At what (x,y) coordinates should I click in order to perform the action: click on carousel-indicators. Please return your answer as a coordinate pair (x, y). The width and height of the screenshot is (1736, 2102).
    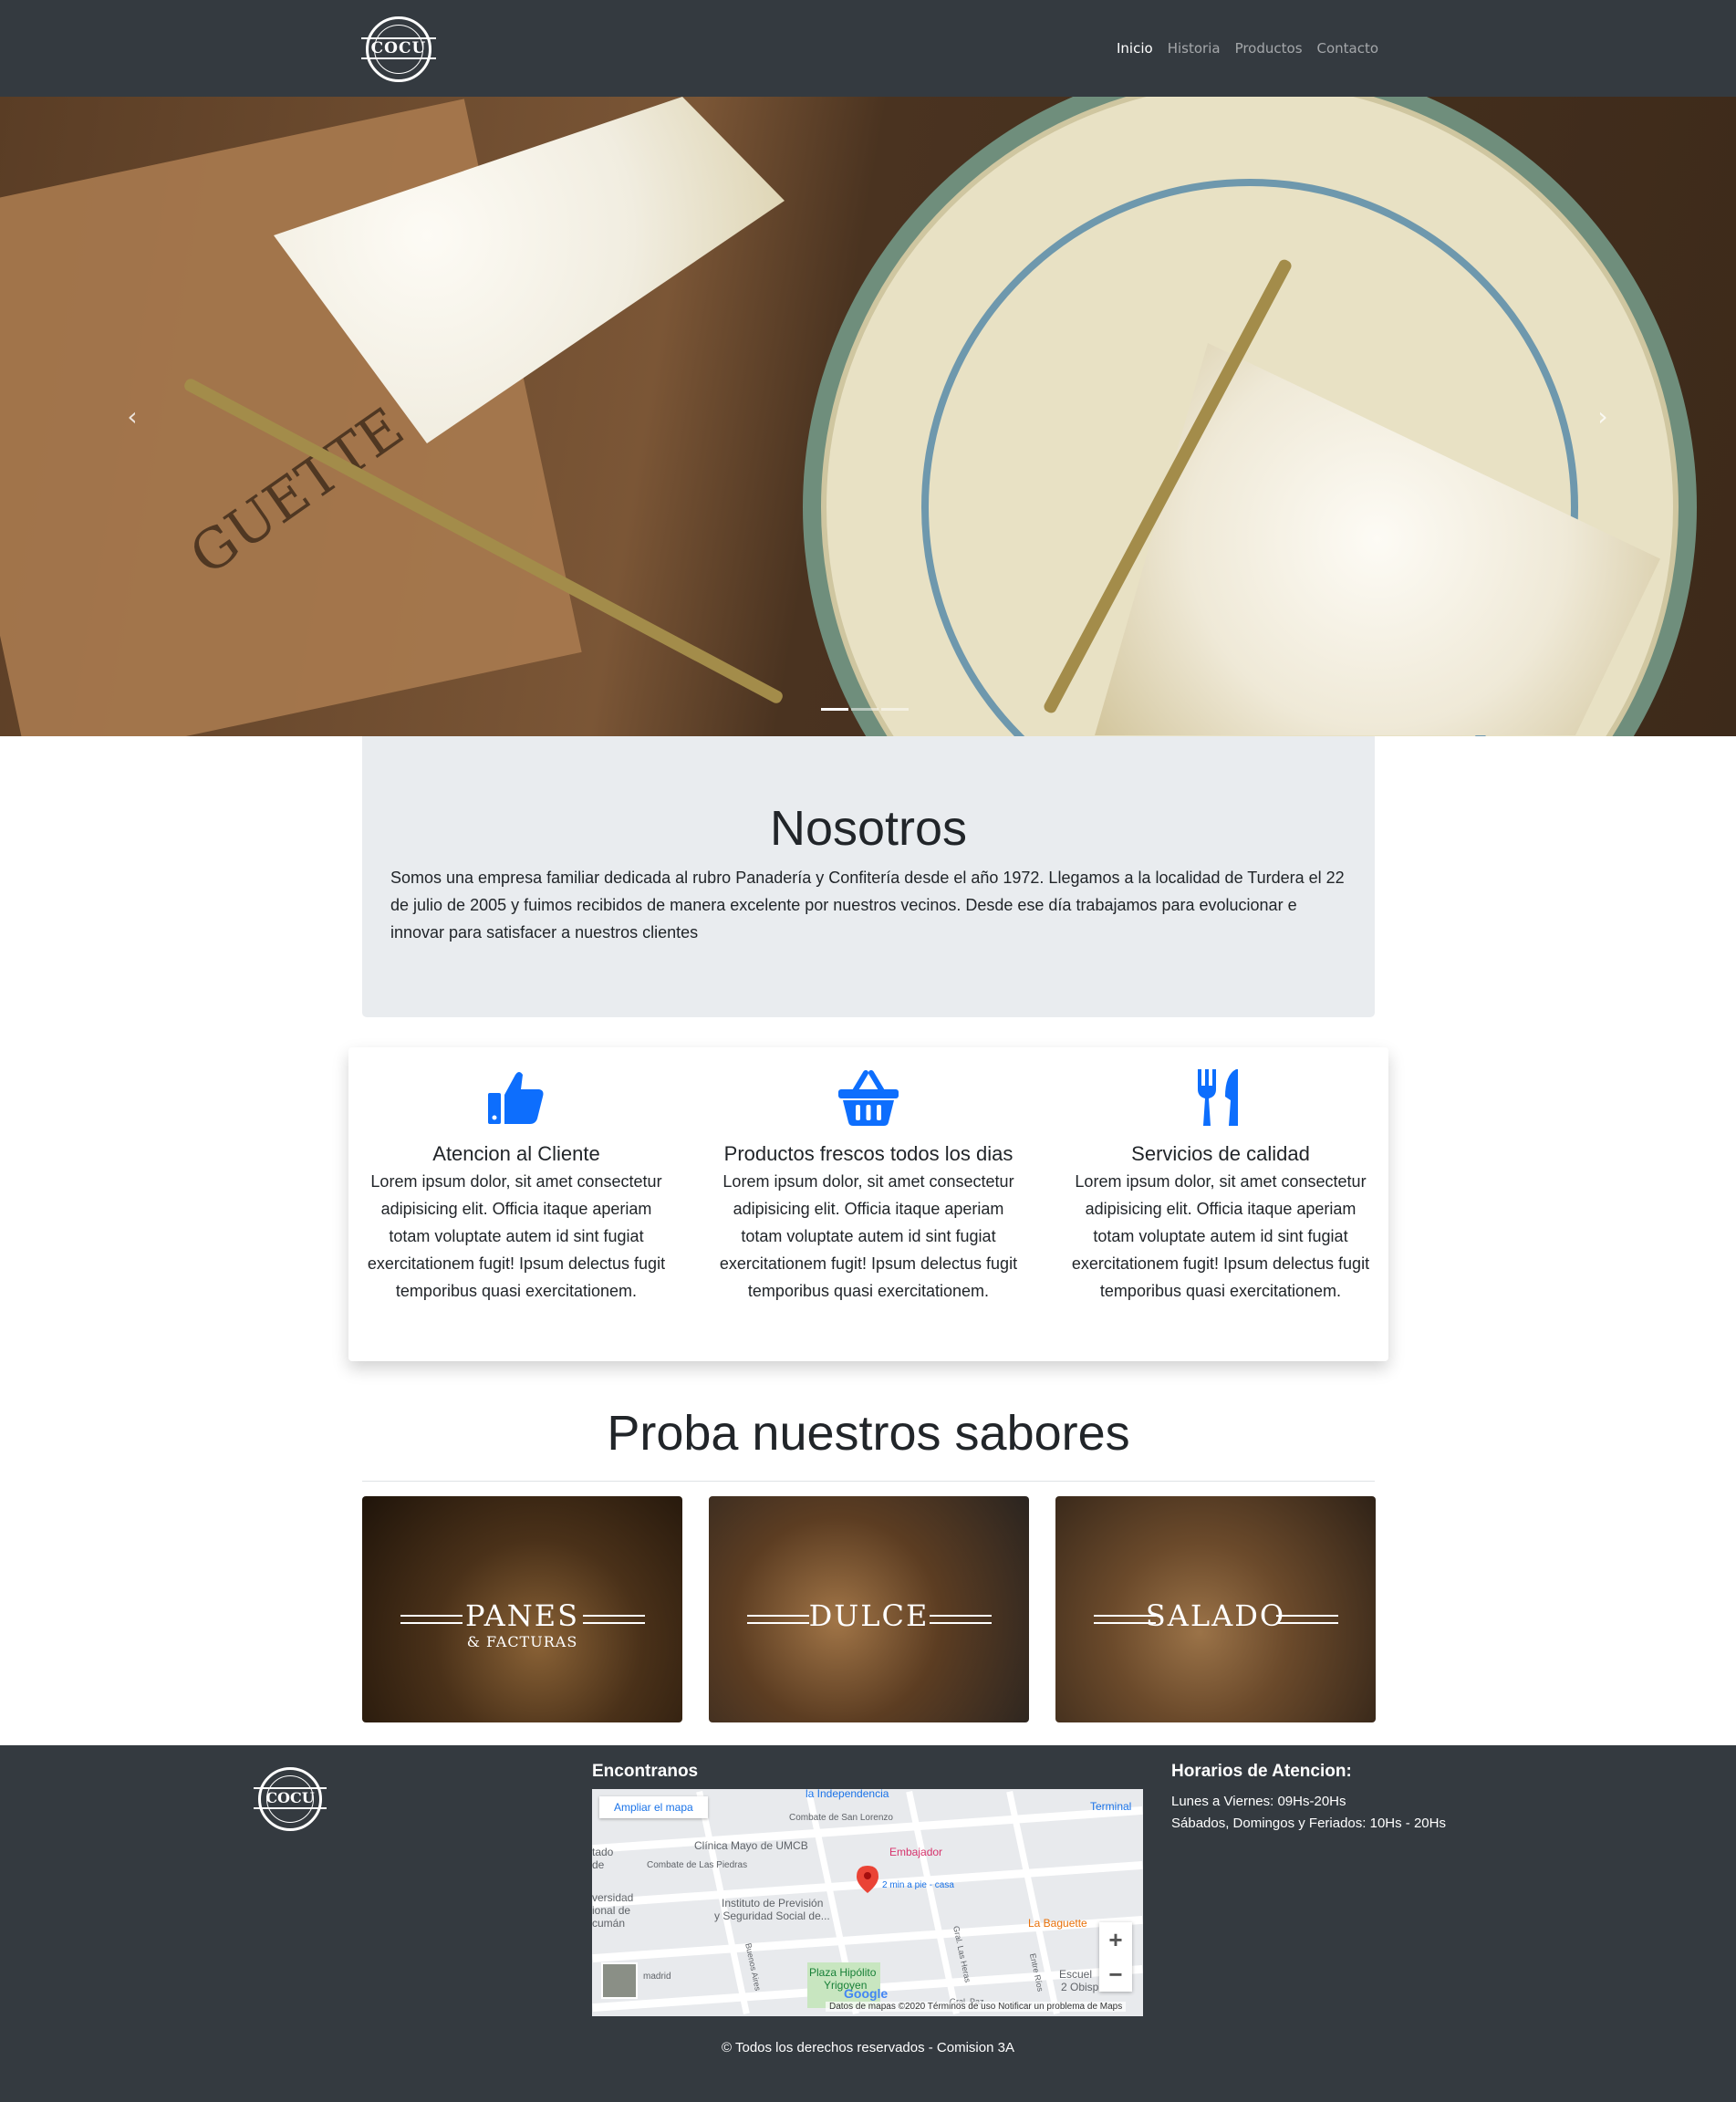
    Looking at the image, I should click on (865, 709).